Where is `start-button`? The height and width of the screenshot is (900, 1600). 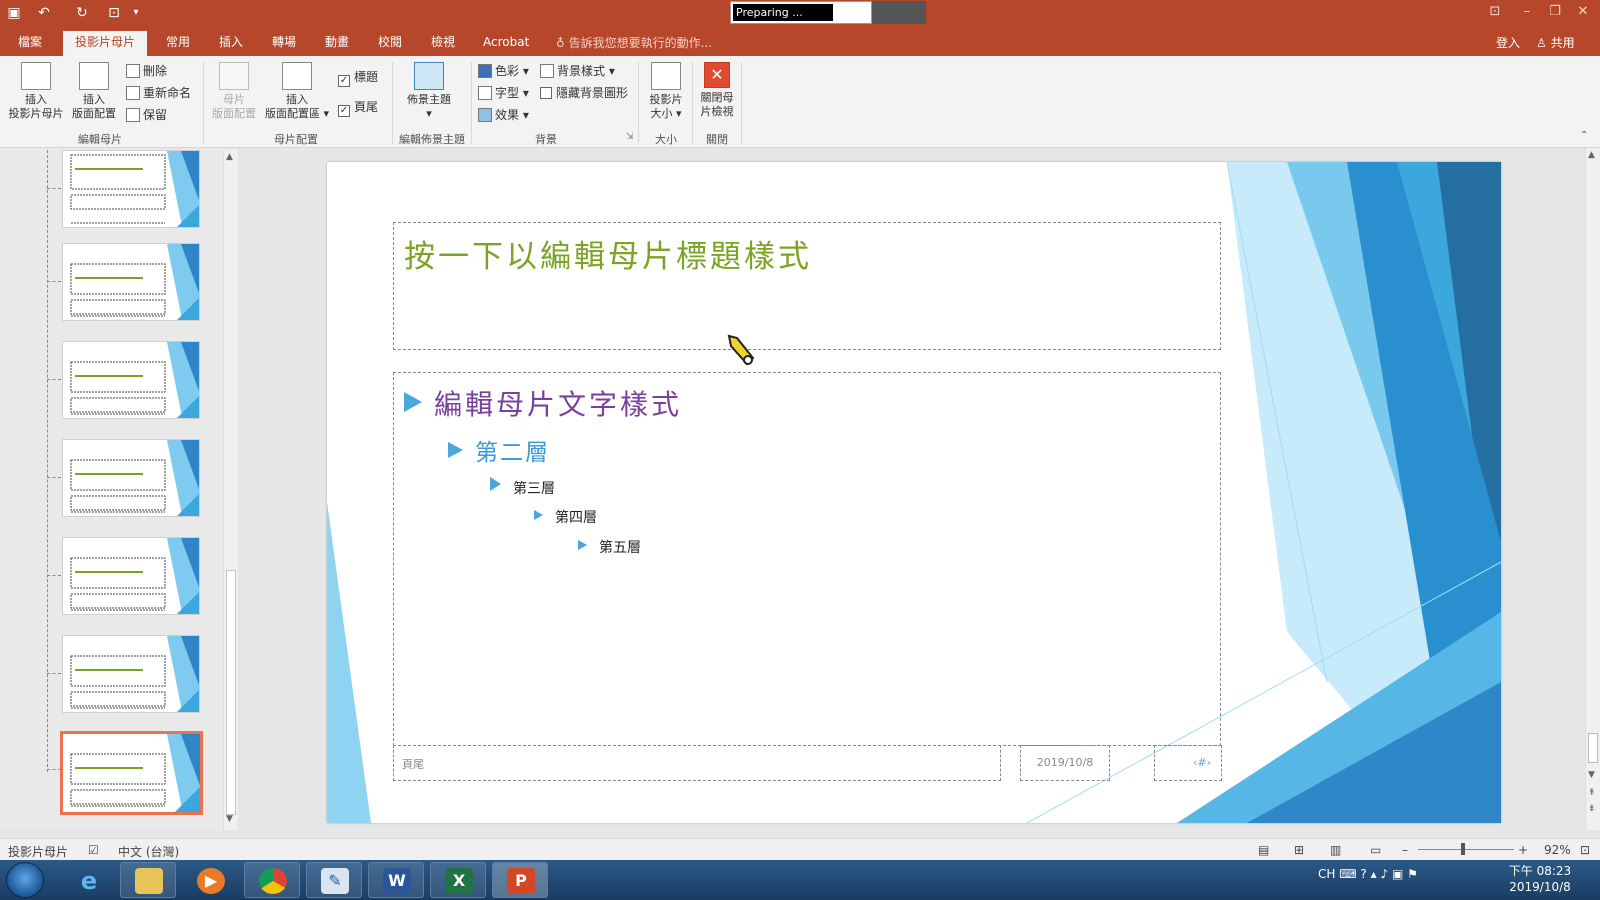
start-button is located at coordinates (25, 880).